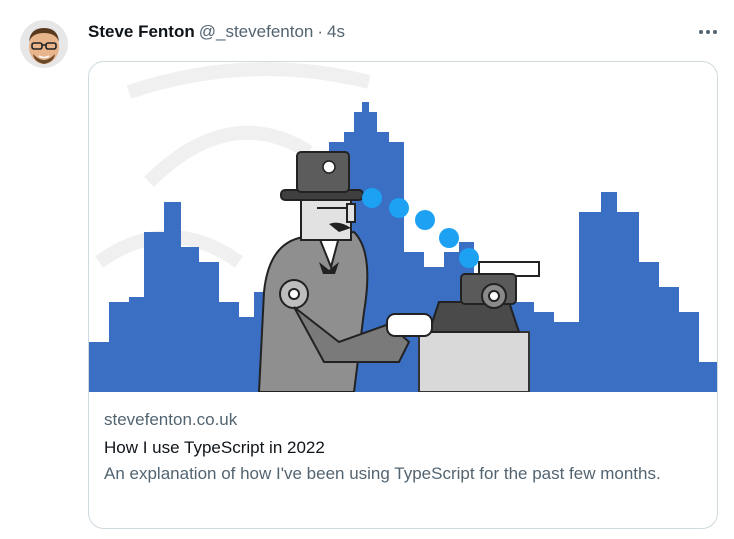  I want to click on avatar, so click(44, 44).